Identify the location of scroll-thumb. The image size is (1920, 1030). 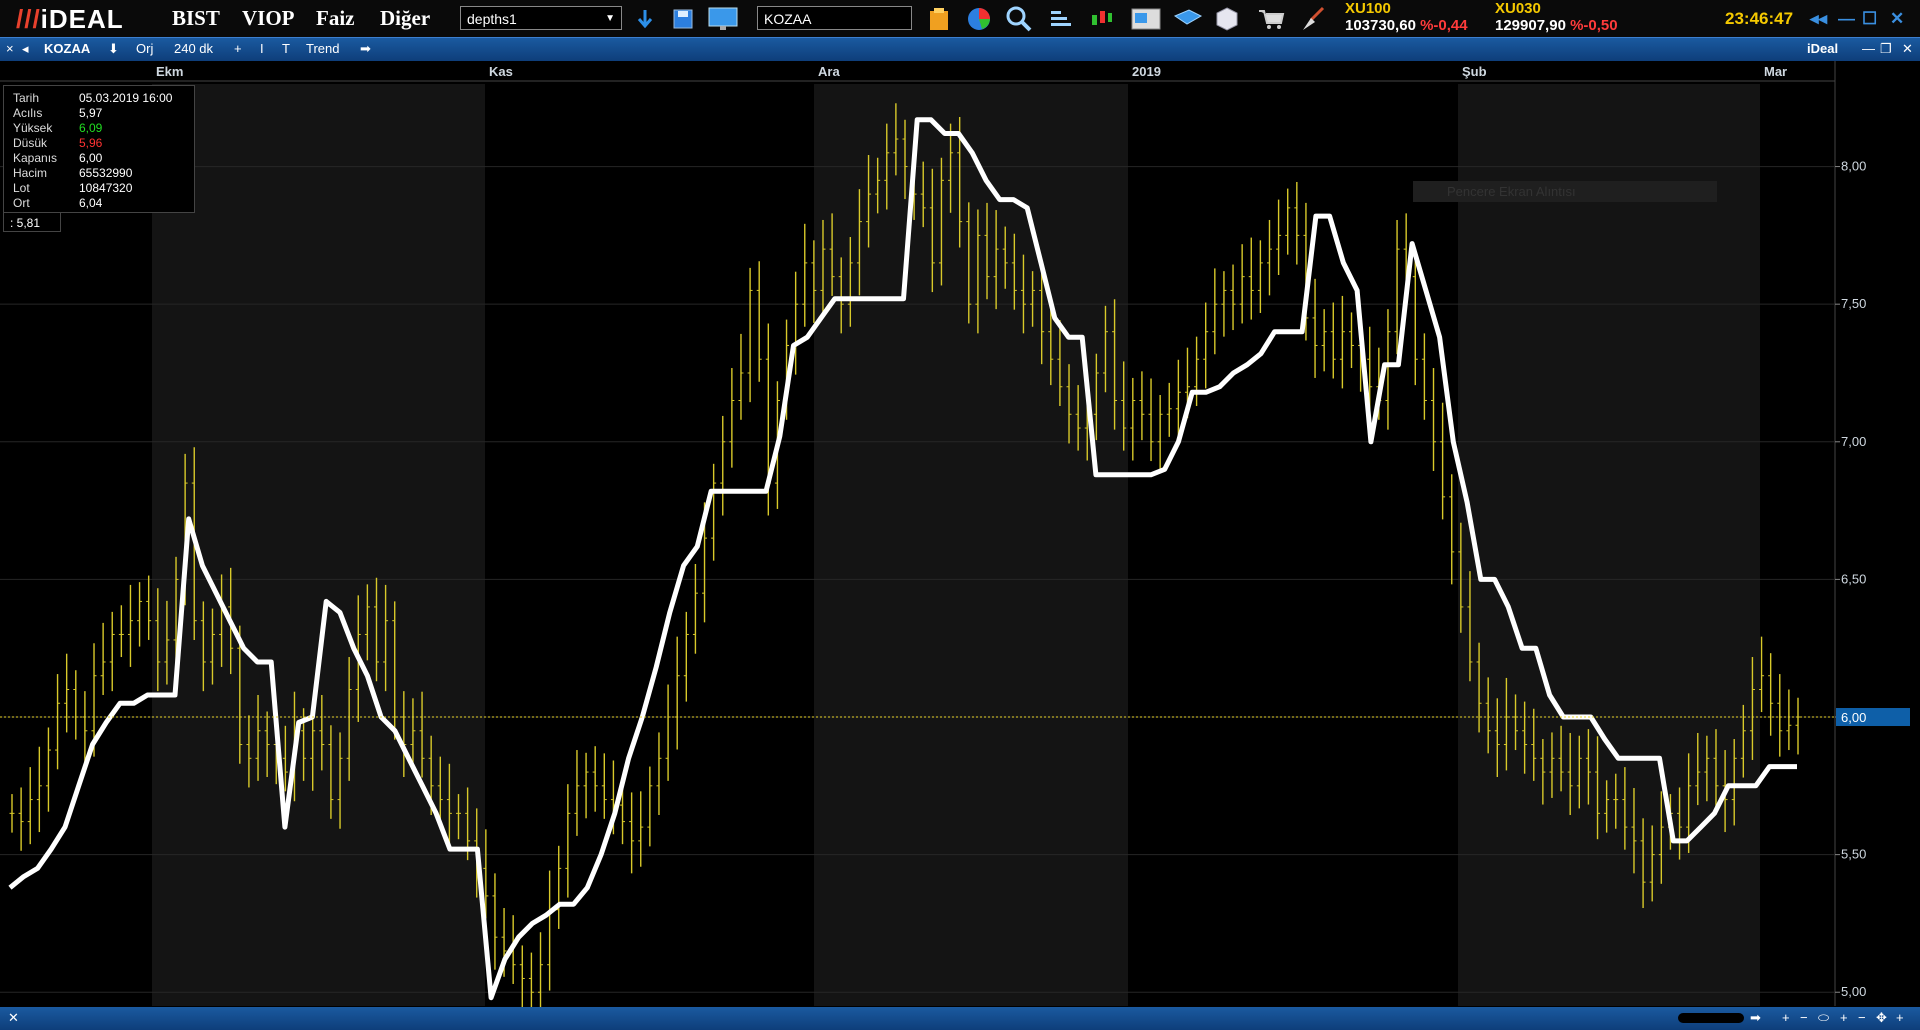
(1711, 1018).